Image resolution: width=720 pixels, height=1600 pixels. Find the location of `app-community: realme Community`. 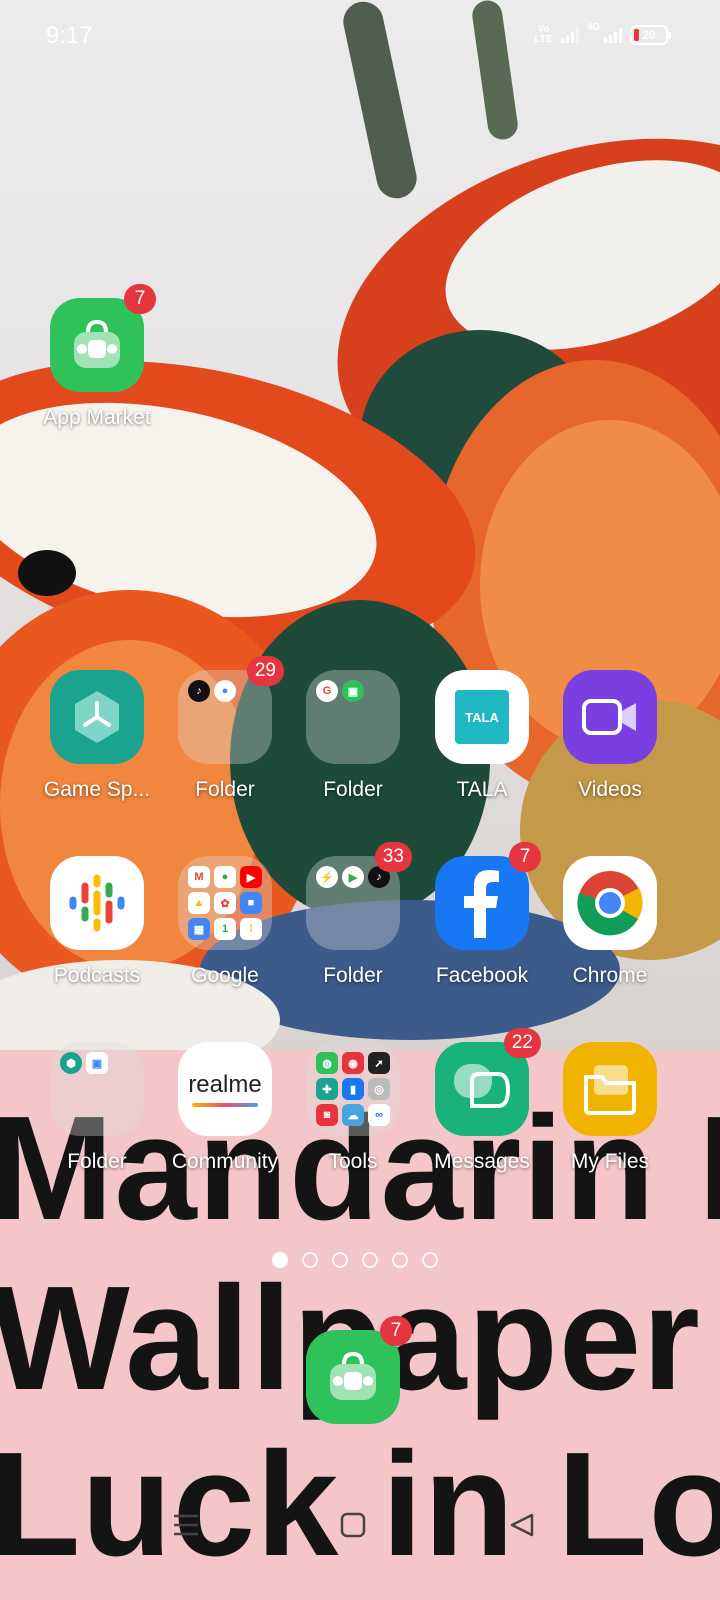

app-community: realme Community is located at coordinates (225, 1108).